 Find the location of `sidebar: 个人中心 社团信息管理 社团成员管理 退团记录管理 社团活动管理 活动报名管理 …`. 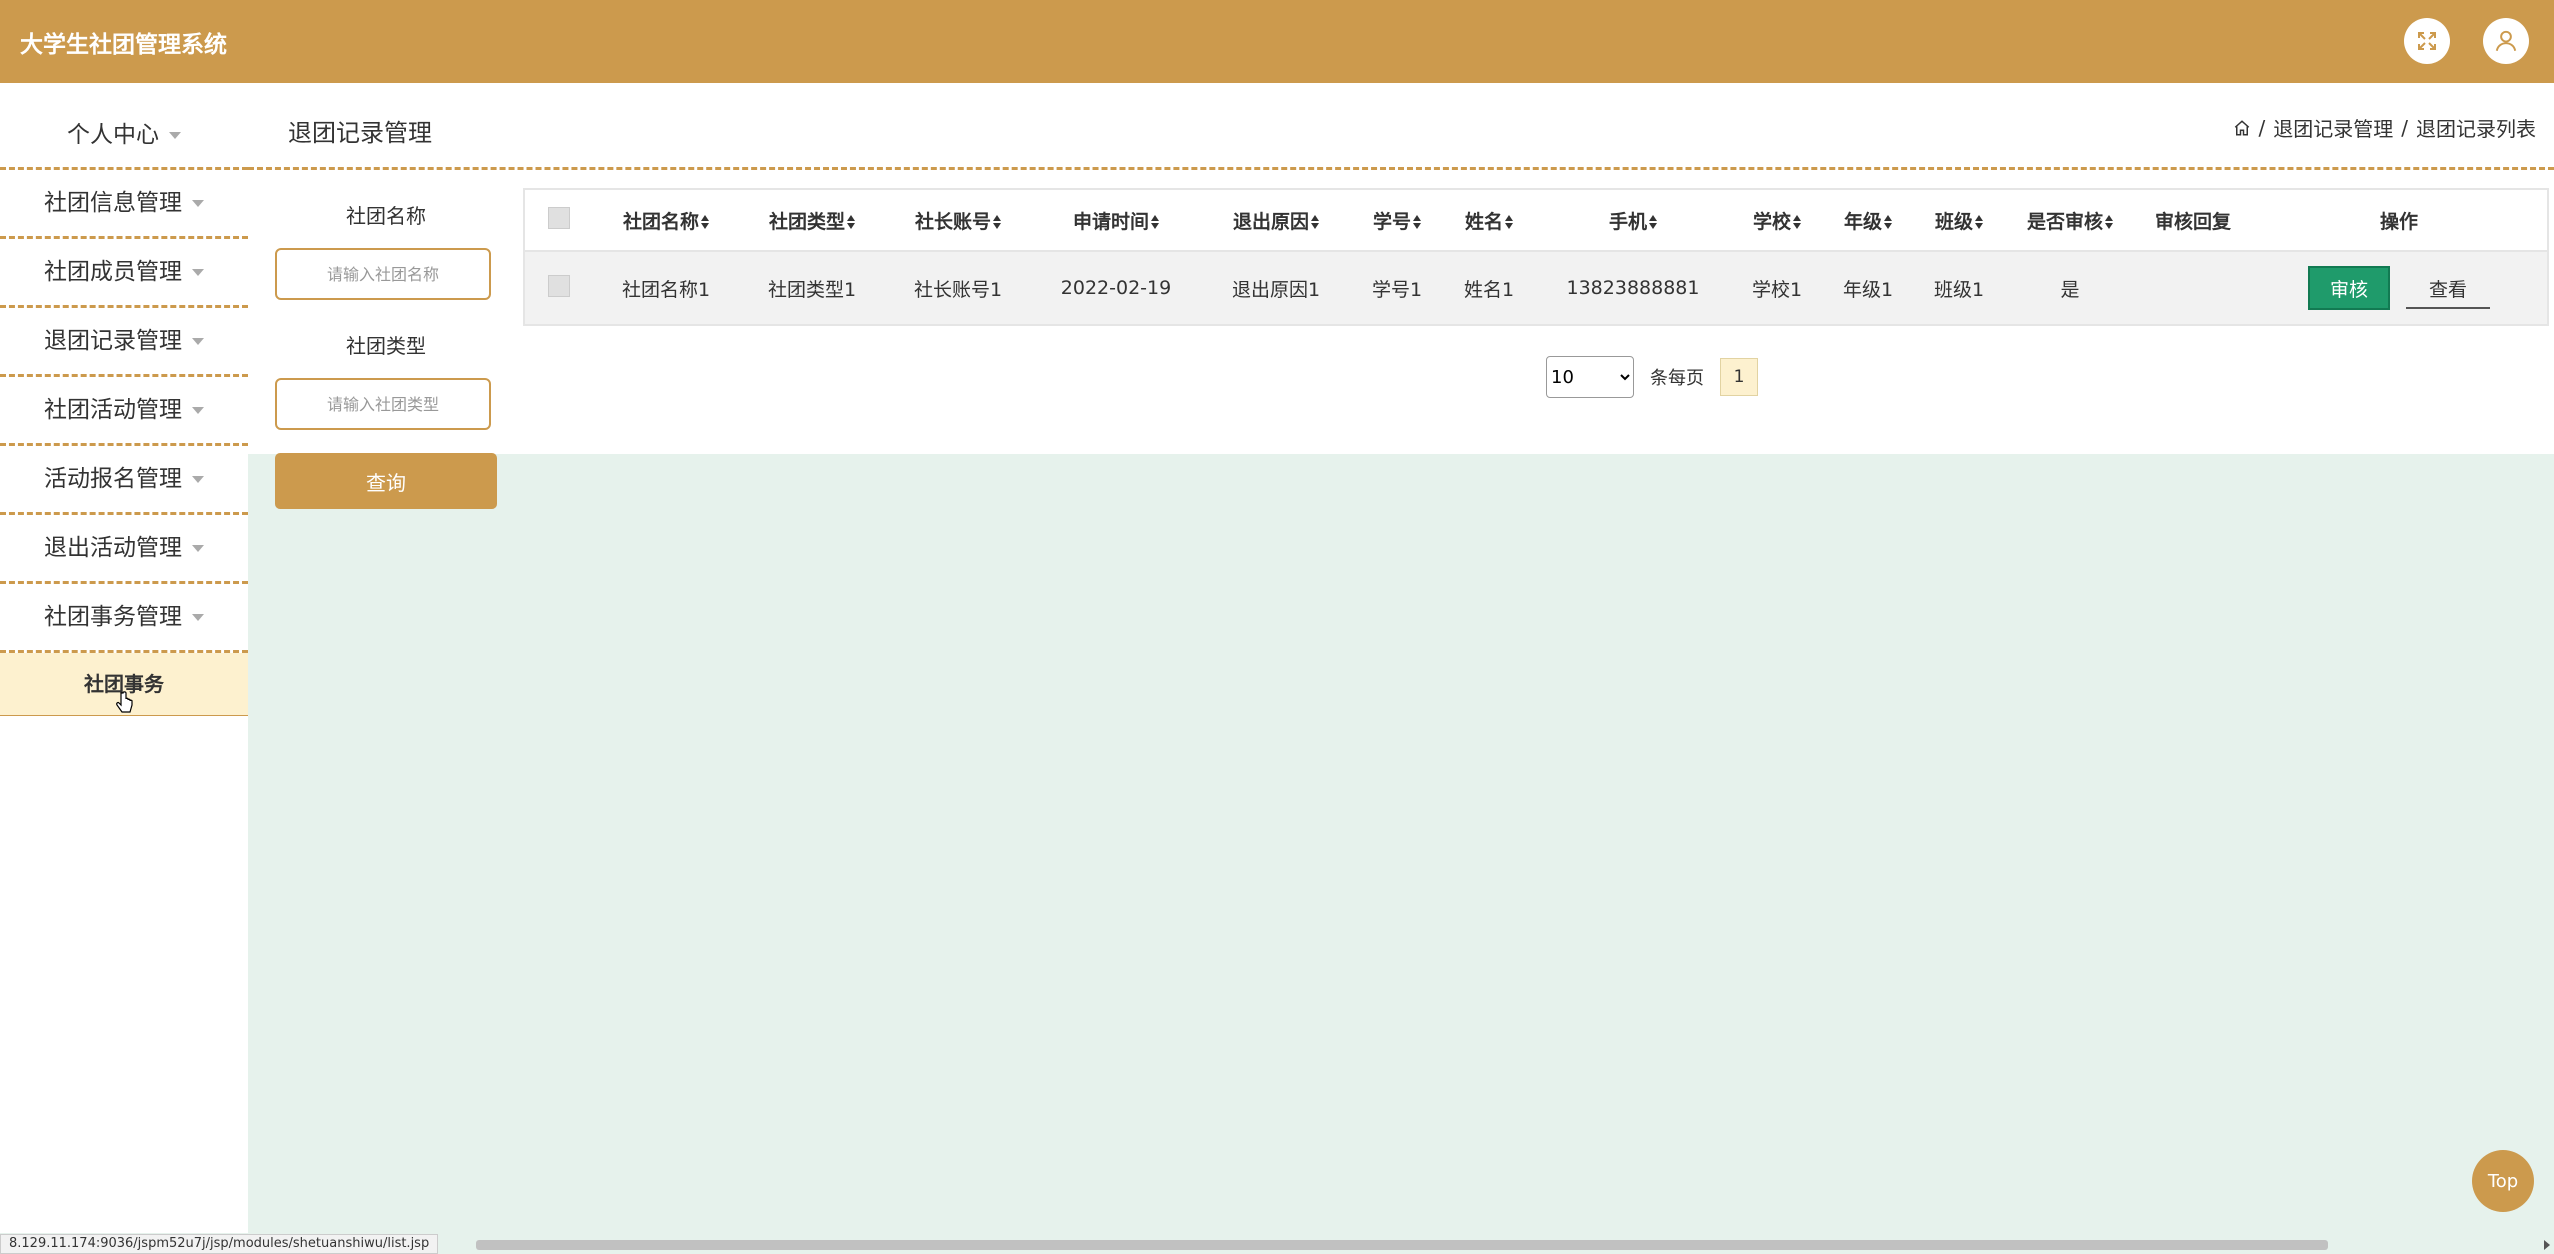

sidebar: 个人中心 社团信息管理 社团成员管理 退团记录管理 社团活动管理 活动报名管理 … is located at coordinates (124, 658).